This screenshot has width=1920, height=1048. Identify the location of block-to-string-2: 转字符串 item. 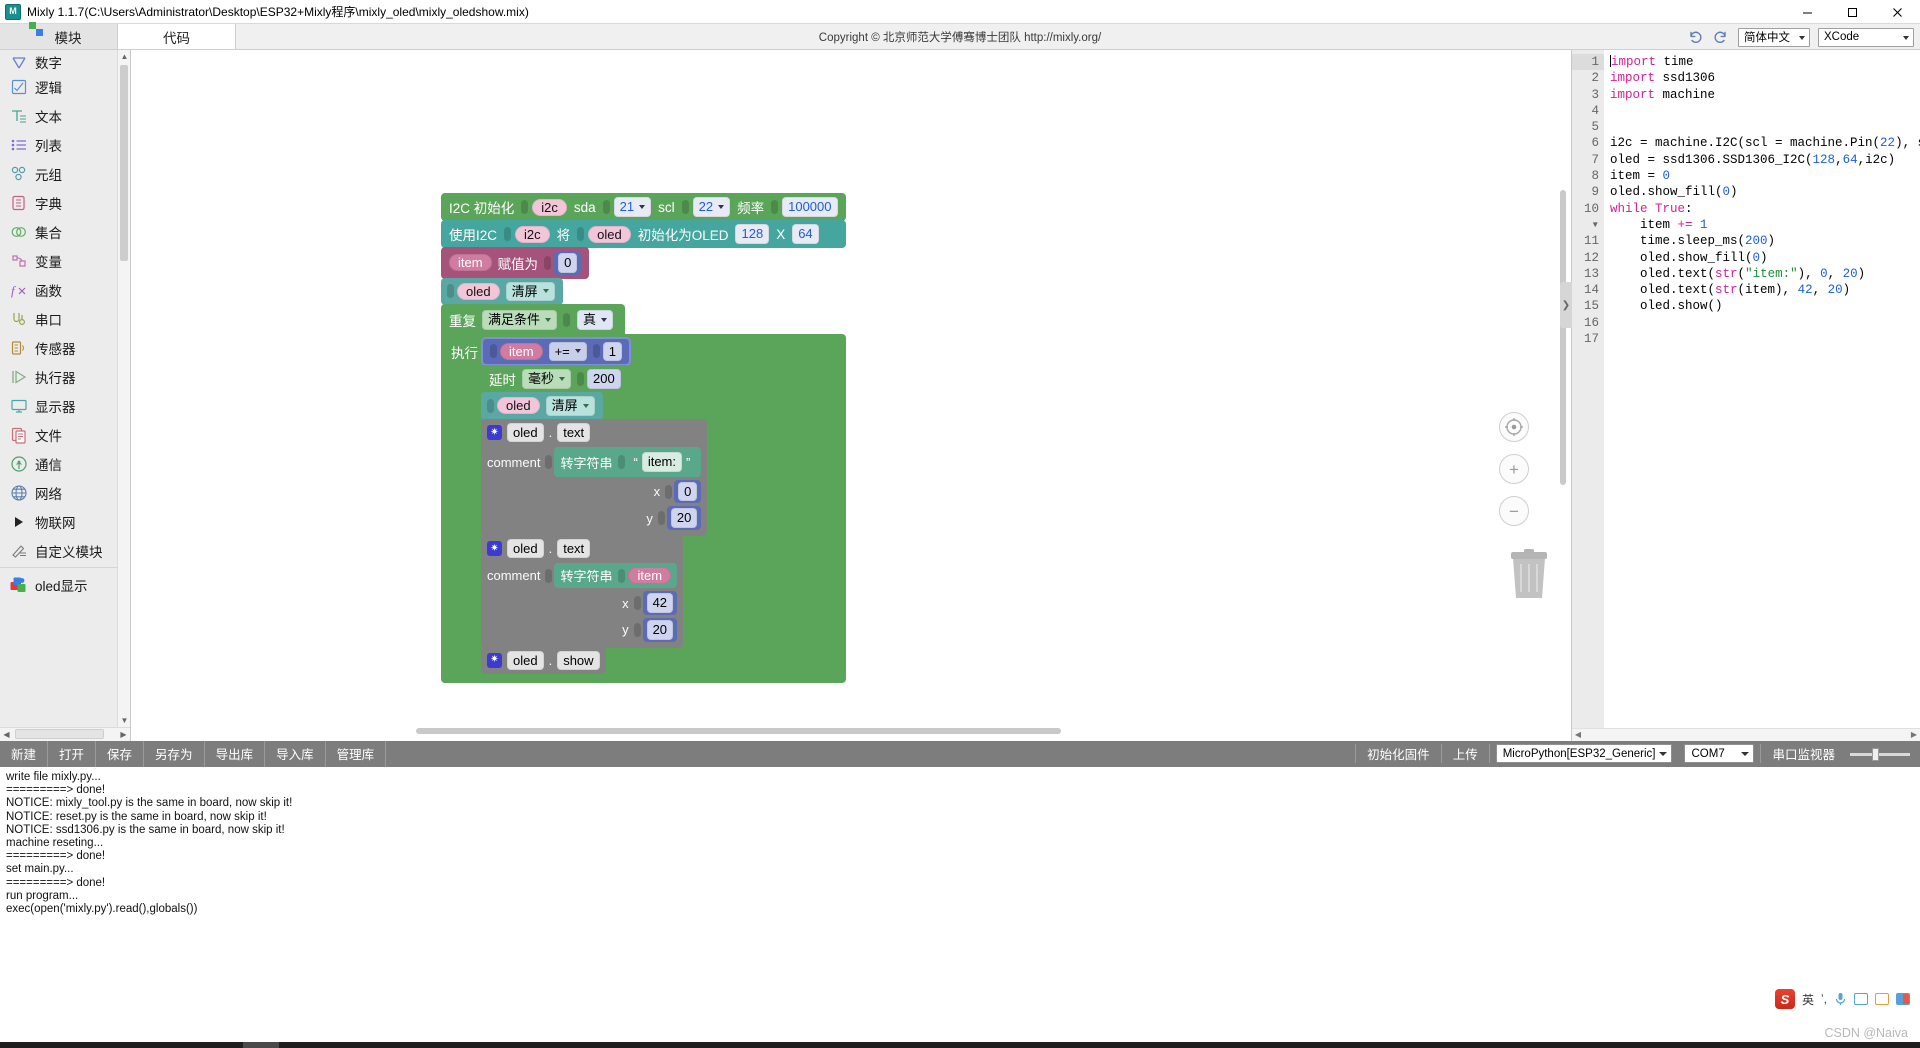
(616, 576).